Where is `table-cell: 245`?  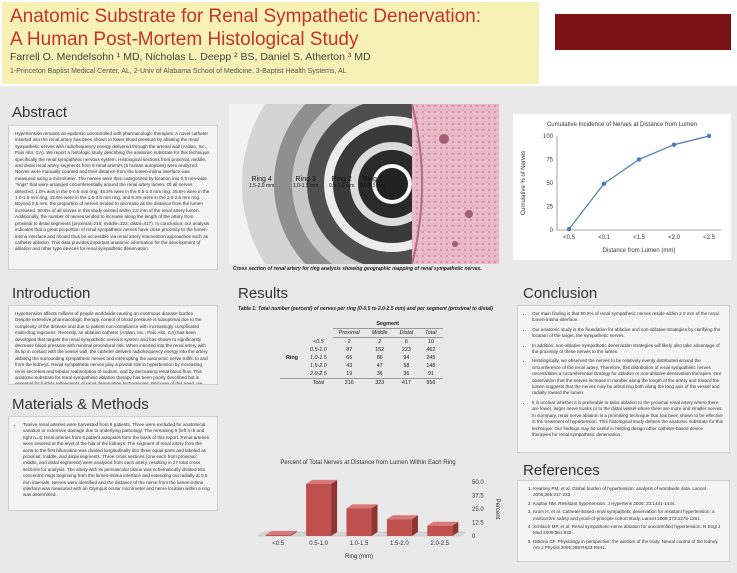
table-cell: 245 is located at coordinates (431, 358).